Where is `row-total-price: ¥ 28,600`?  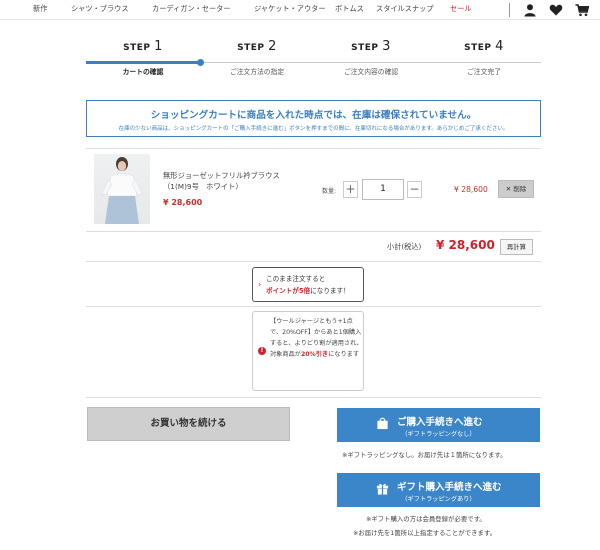 row-total-price: ¥ 28,600 is located at coordinates (471, 189).